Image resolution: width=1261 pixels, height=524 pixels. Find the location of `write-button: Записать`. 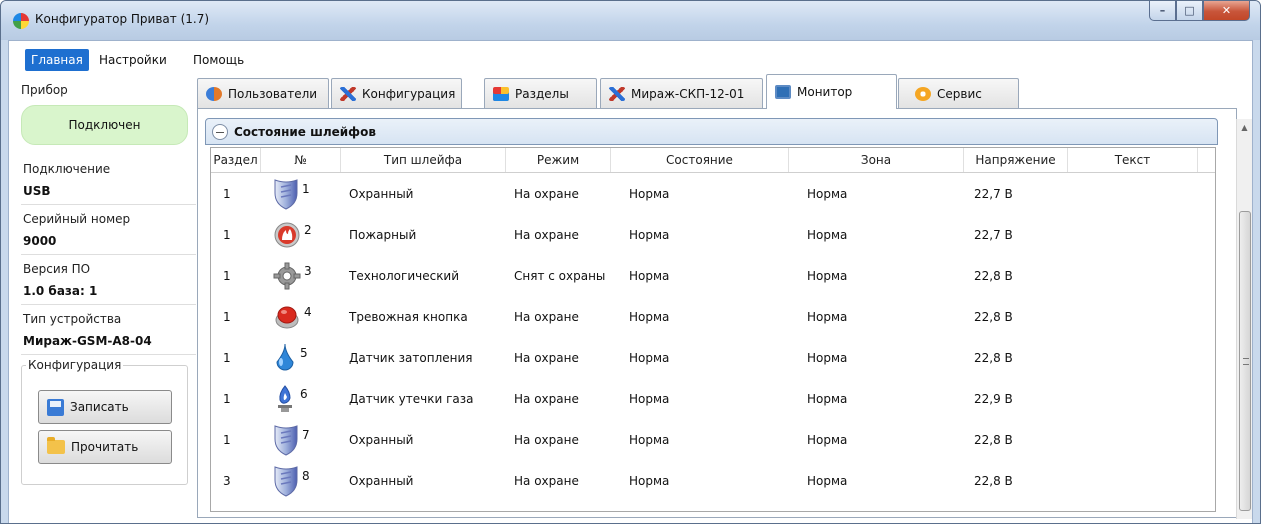

write-button: Записать is located at coordinates (105, 407).